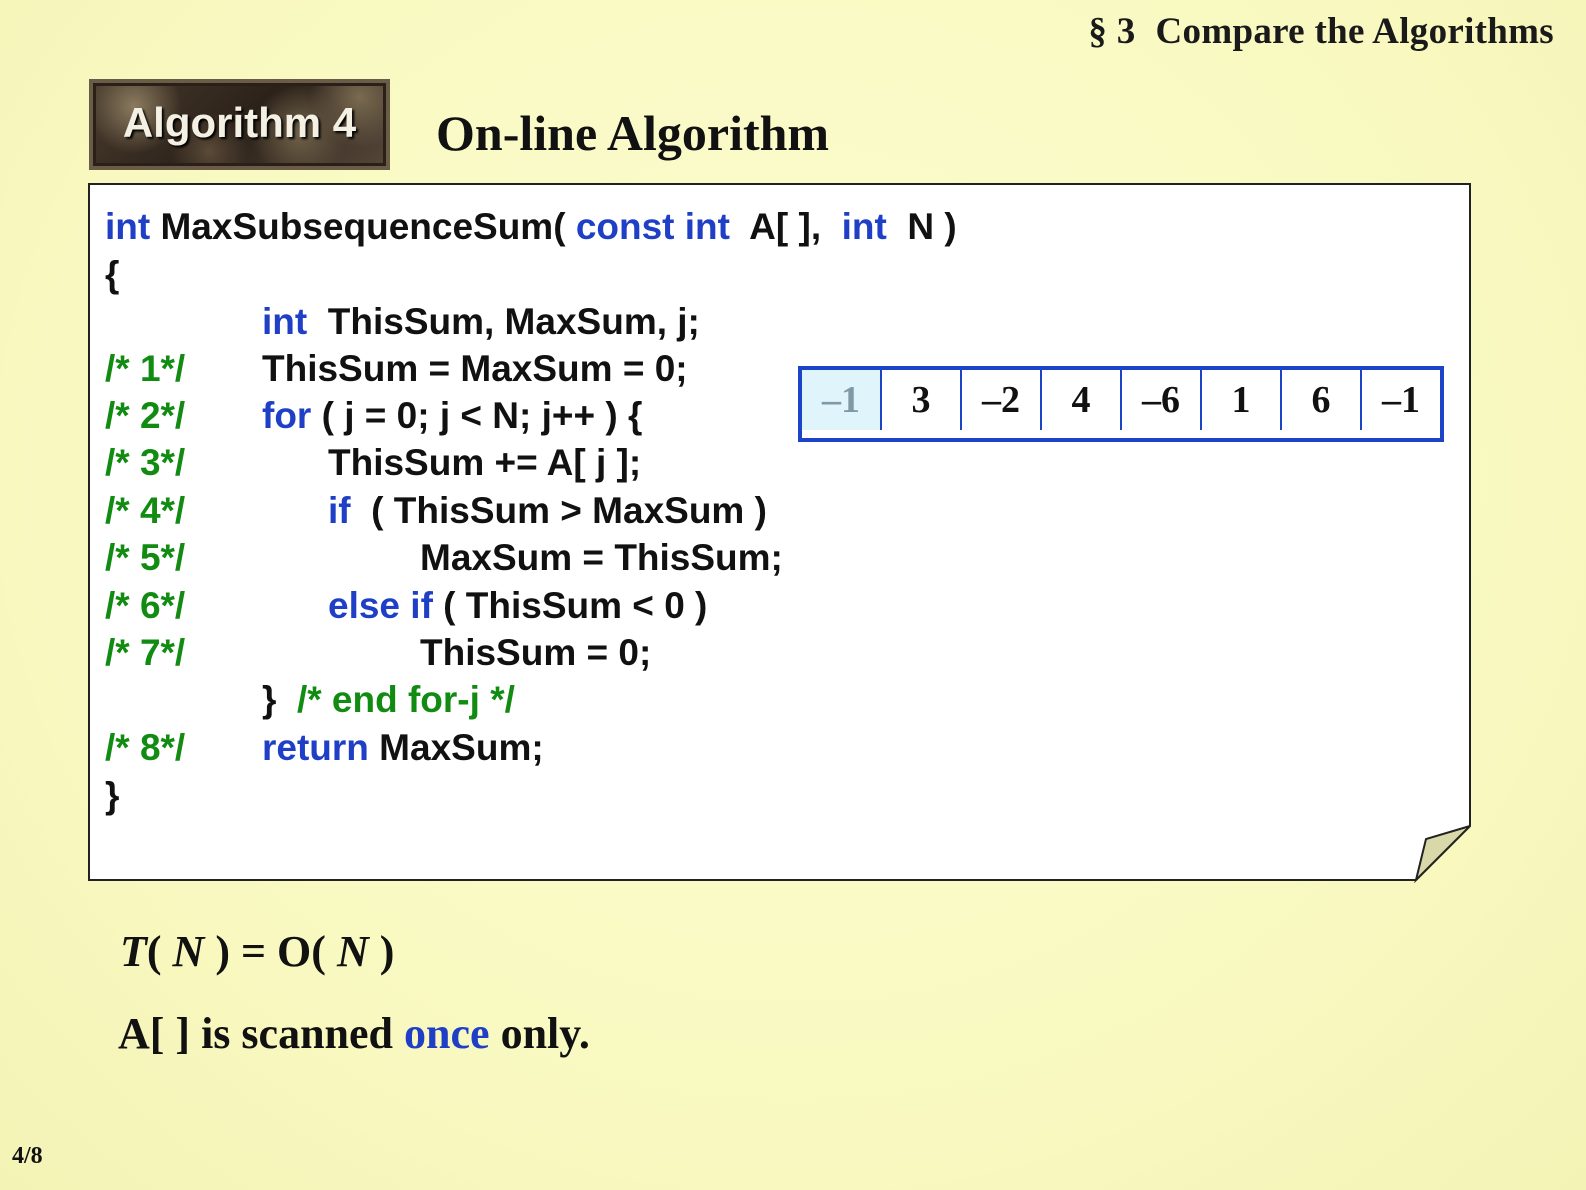 Image resolution: width=1586 pixels, height=1190 pixels. I want to click on time-complexity: T( N ) = O( N ), so click(257, 951).